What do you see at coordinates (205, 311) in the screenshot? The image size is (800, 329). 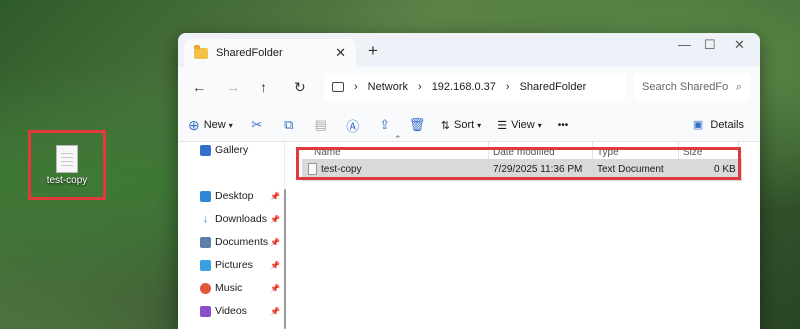 I see `videos-icon` at bounding box center [205, 311].